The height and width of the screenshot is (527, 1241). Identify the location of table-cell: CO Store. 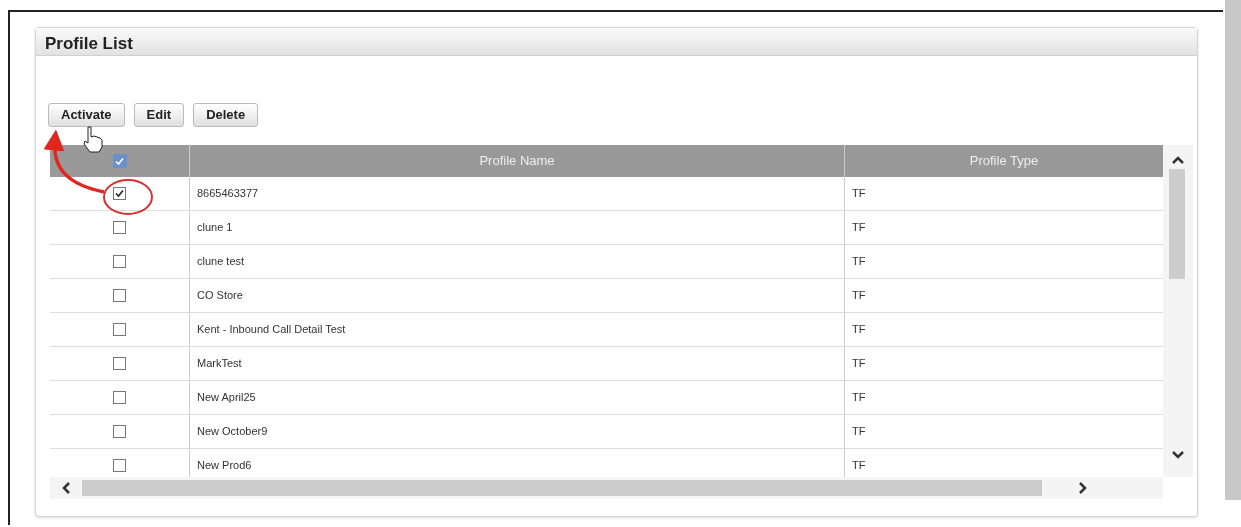
(220, 295).